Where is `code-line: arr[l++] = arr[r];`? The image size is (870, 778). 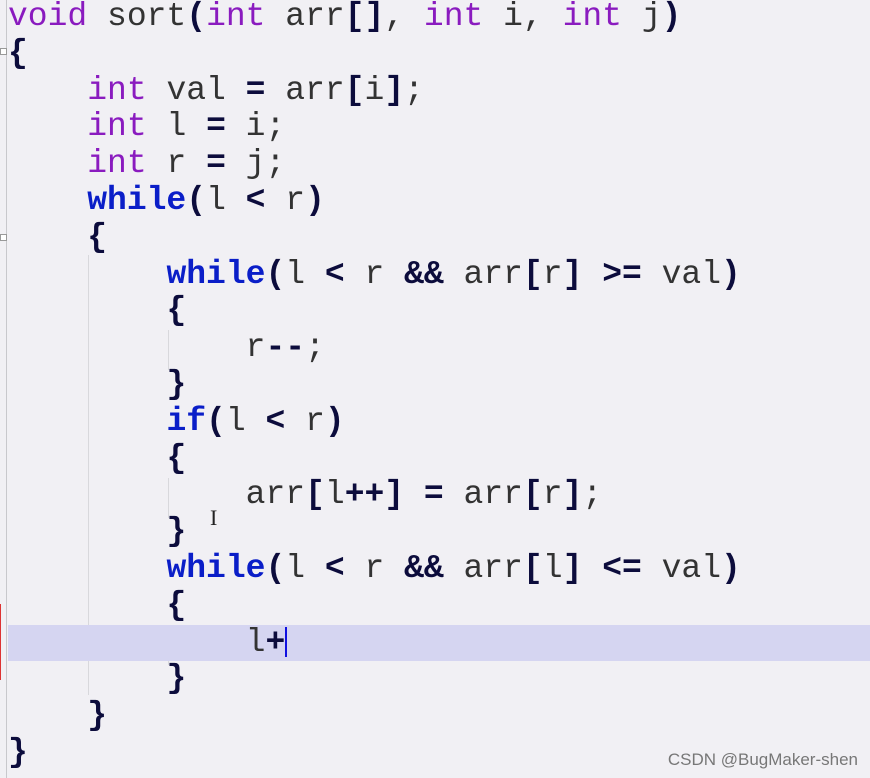
code-line: arr[l++] = arr[r]; is located at coordinates (439, 495).